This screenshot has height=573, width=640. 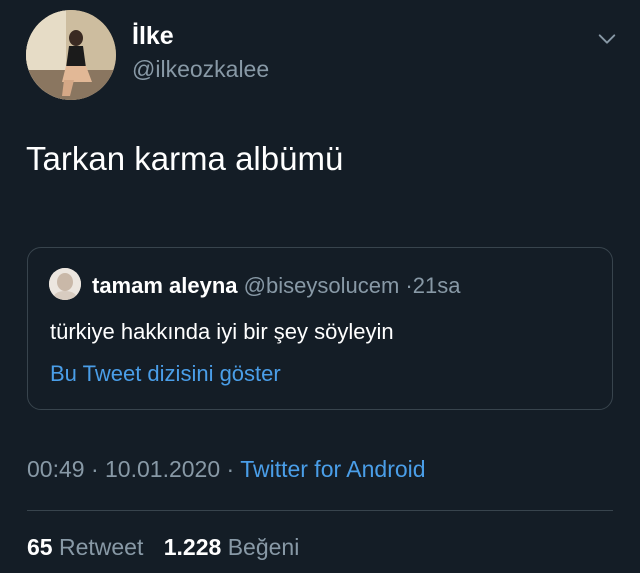 I want to click on client-link: Twitter for Android, so click(x=332, y=469).